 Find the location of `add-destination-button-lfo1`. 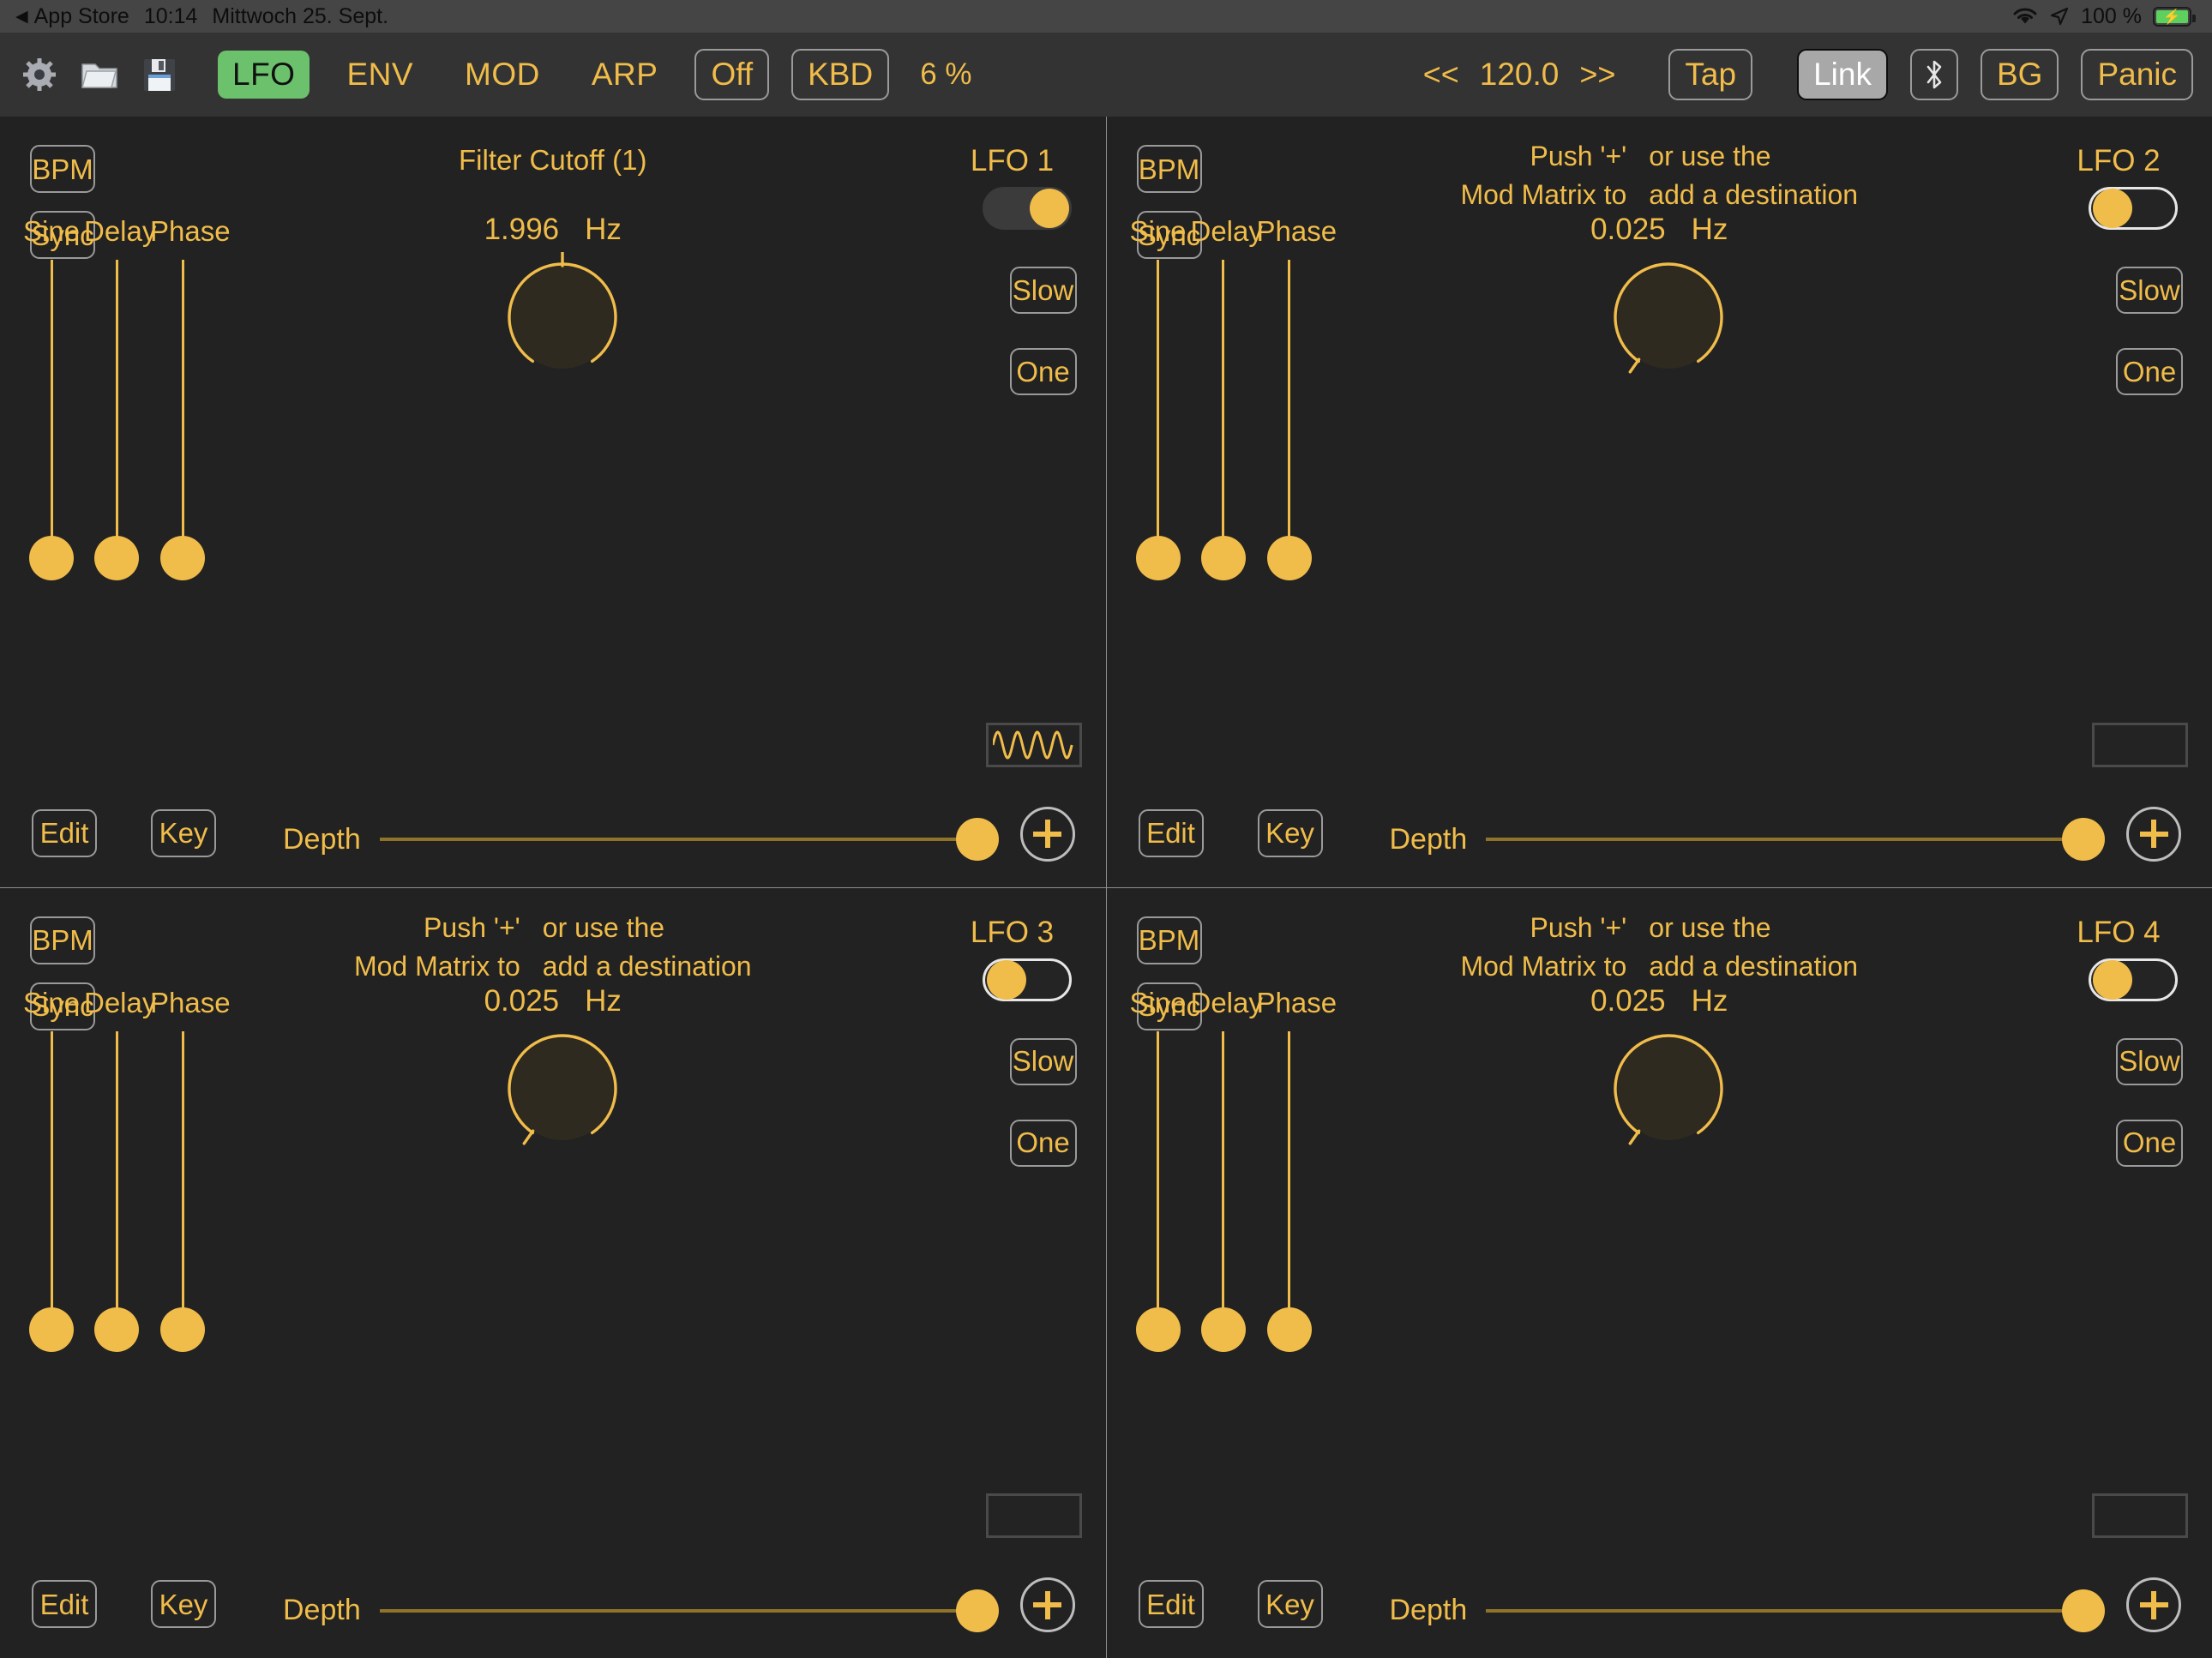

add-destination-button-lfo1 is located at coordinates (1047, 834).